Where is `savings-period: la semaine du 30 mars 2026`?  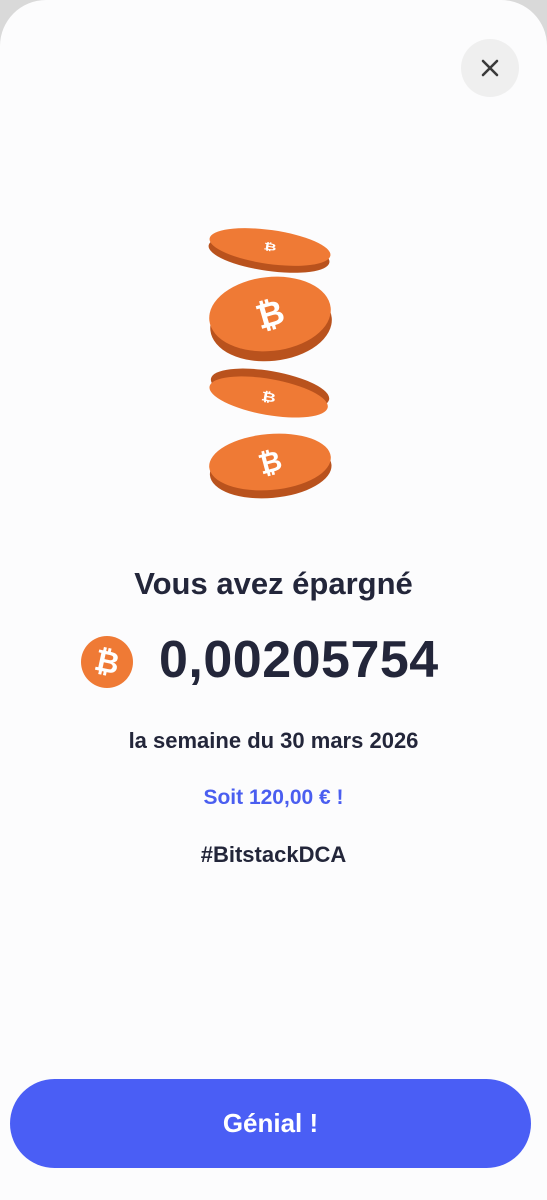
savings-period: la semaine du 30 mars 2026 is located at coordinates (273, 740).